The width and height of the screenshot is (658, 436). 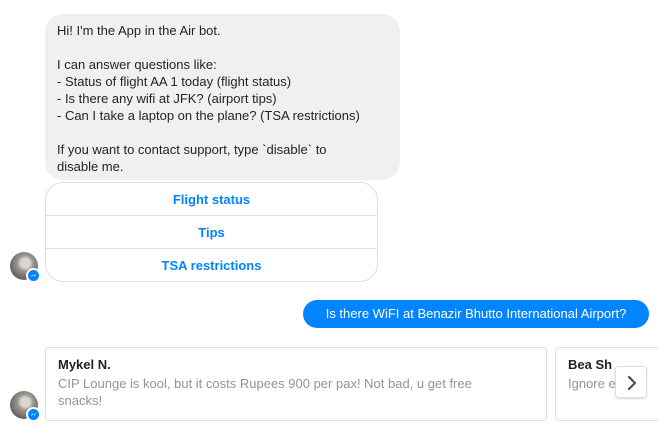 I want to click on carousel-next-button, so click(x=631, y=382).